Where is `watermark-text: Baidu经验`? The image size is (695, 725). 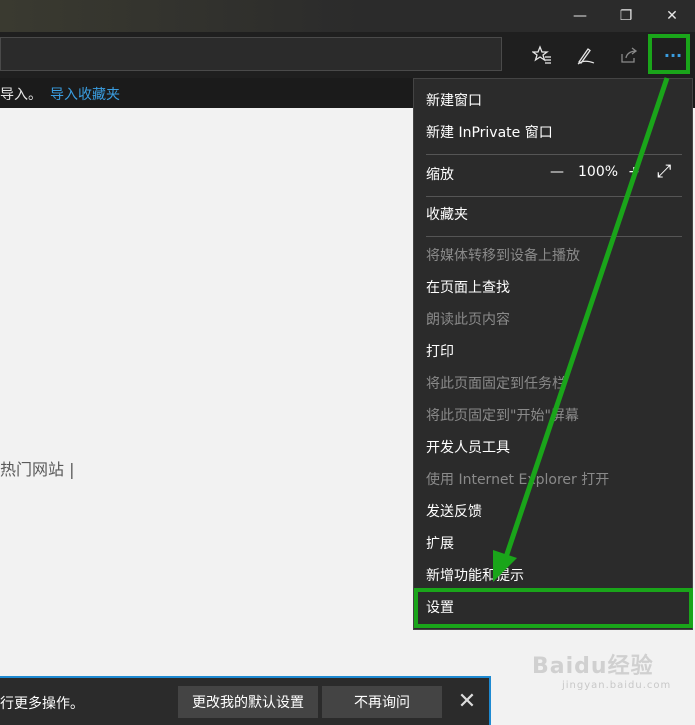 watermark-text: Baidu经验 is located at coordinates (593, 666).